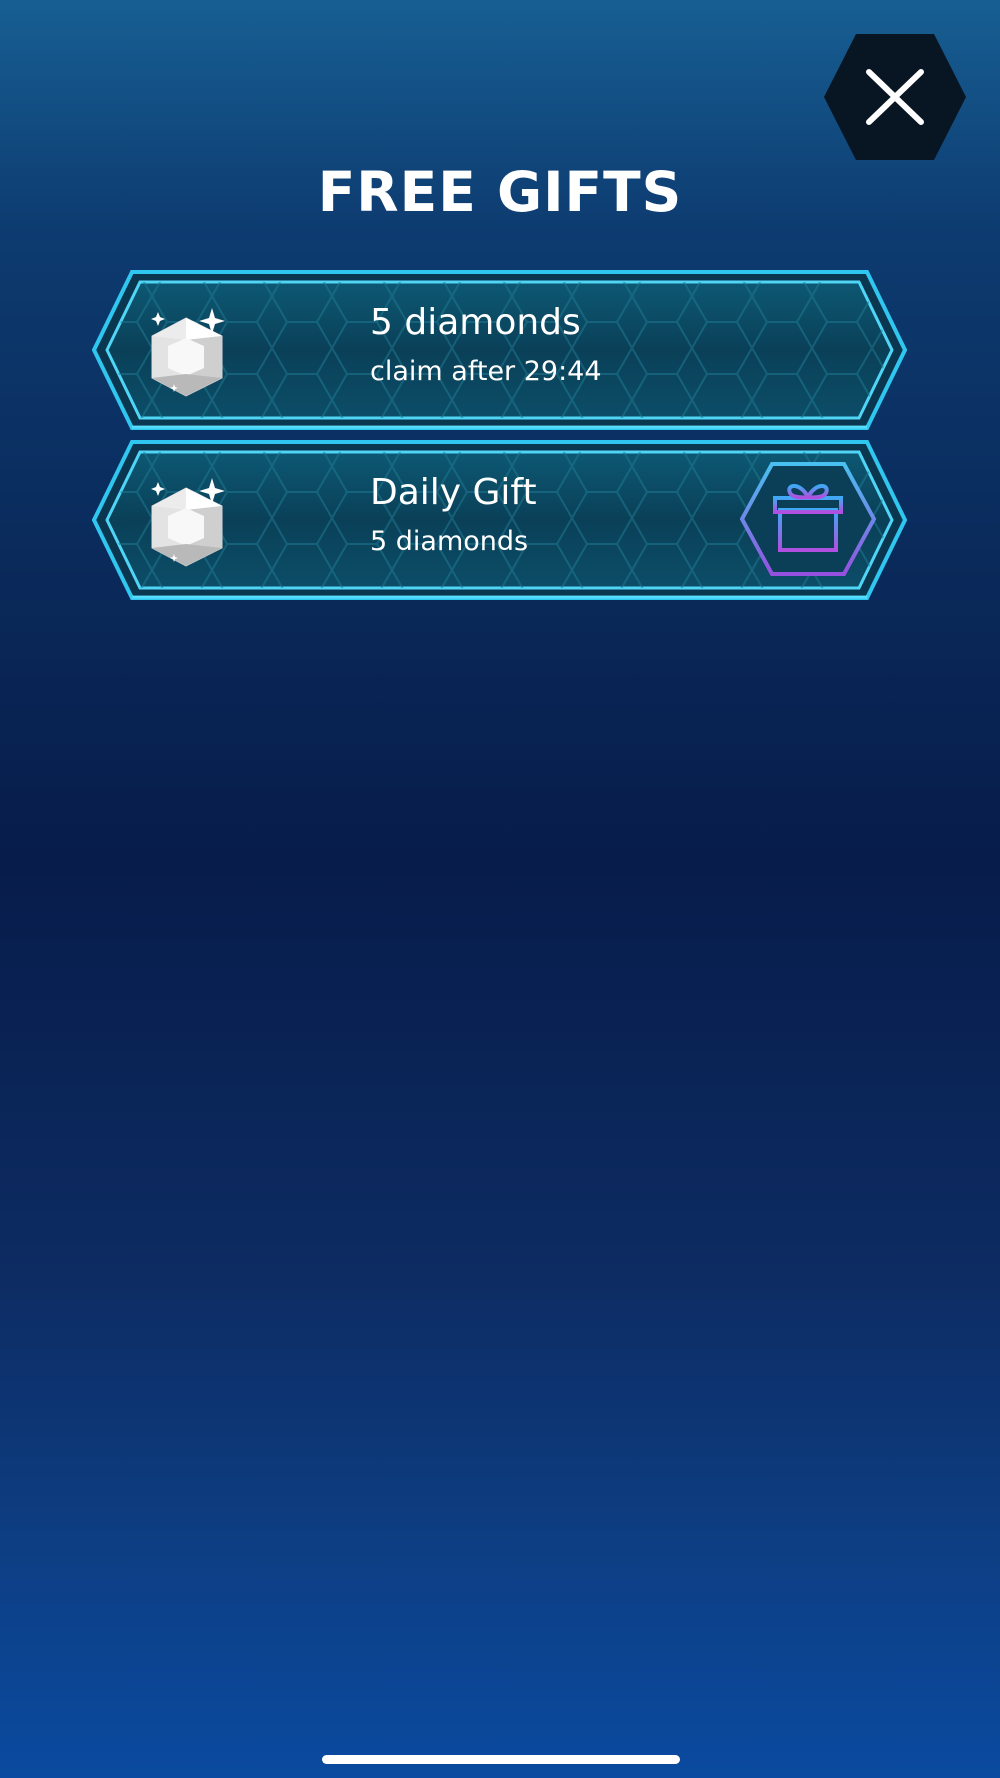  I want to click on gift-subtitle: claim after 29:44, so click(486, 371).